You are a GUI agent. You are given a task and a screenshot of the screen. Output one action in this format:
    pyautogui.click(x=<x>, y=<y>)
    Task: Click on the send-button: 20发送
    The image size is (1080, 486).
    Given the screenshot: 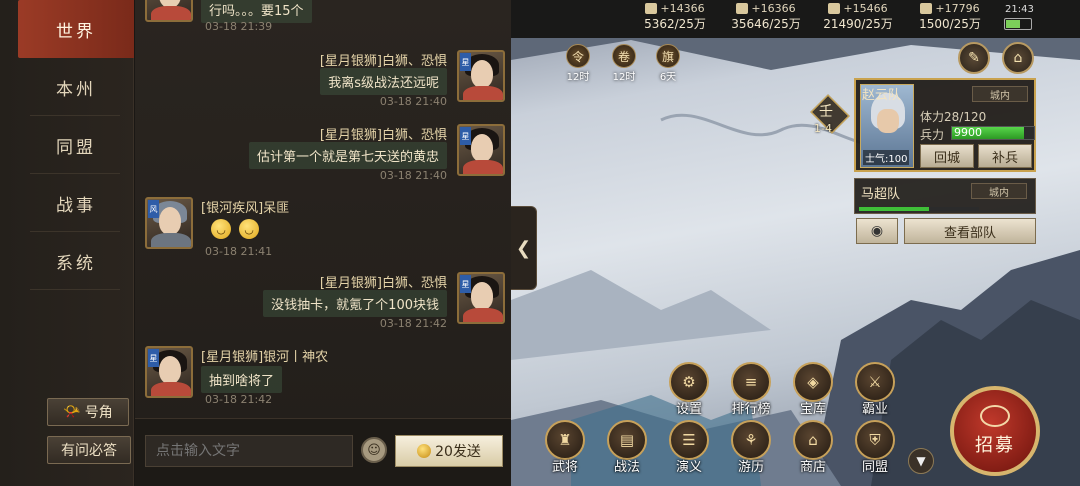 What is the action you would take?
    pyautogui.click(x=449, y=451)
    